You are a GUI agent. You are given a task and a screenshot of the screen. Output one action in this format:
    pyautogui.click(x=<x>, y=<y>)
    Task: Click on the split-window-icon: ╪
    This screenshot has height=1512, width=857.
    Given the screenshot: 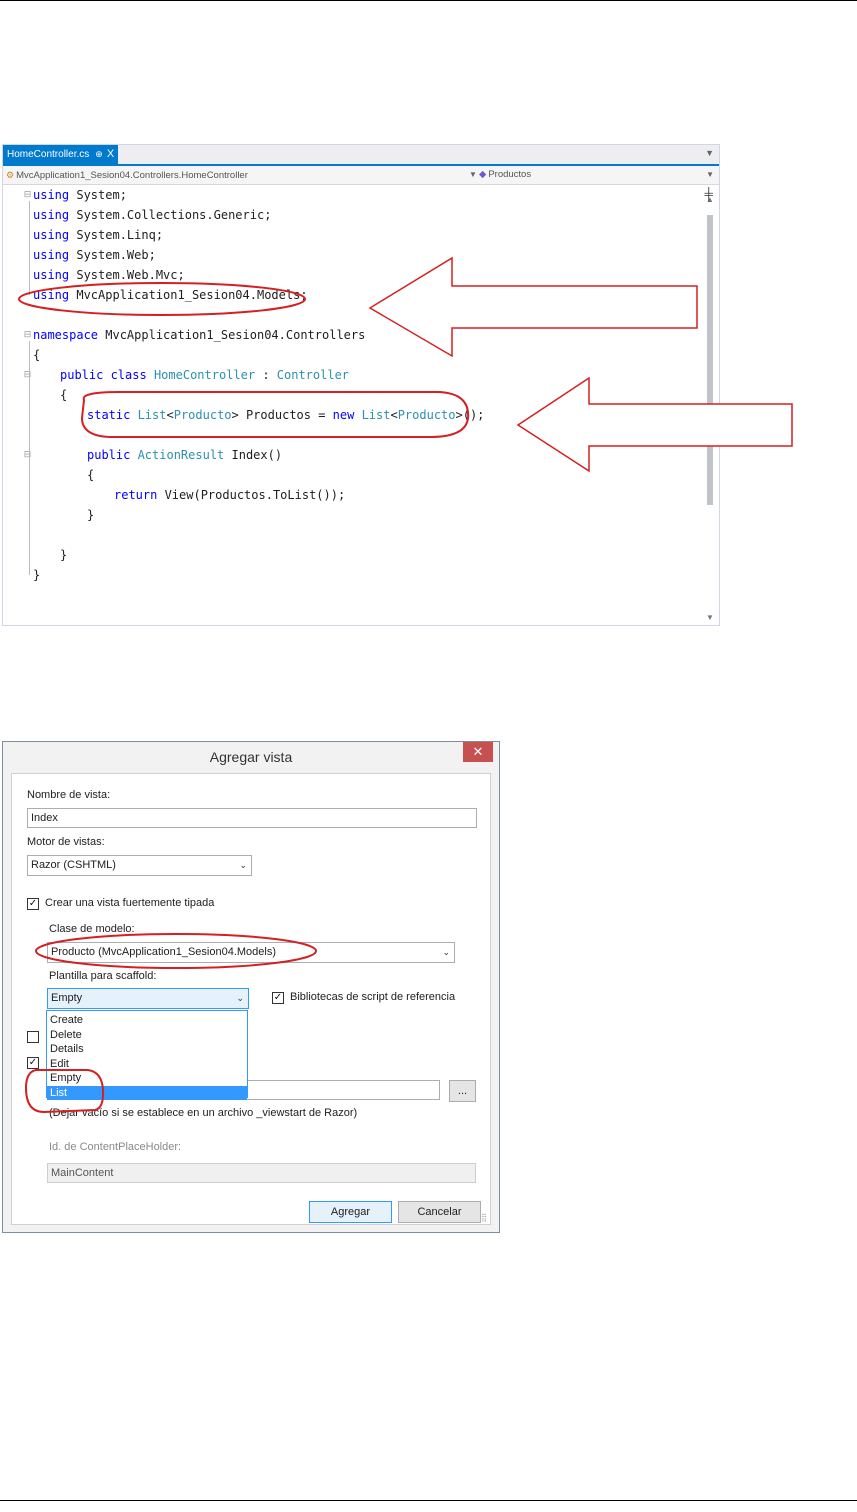 What is the action you would take?
    pyautogui.click(x=708, y=194)
    